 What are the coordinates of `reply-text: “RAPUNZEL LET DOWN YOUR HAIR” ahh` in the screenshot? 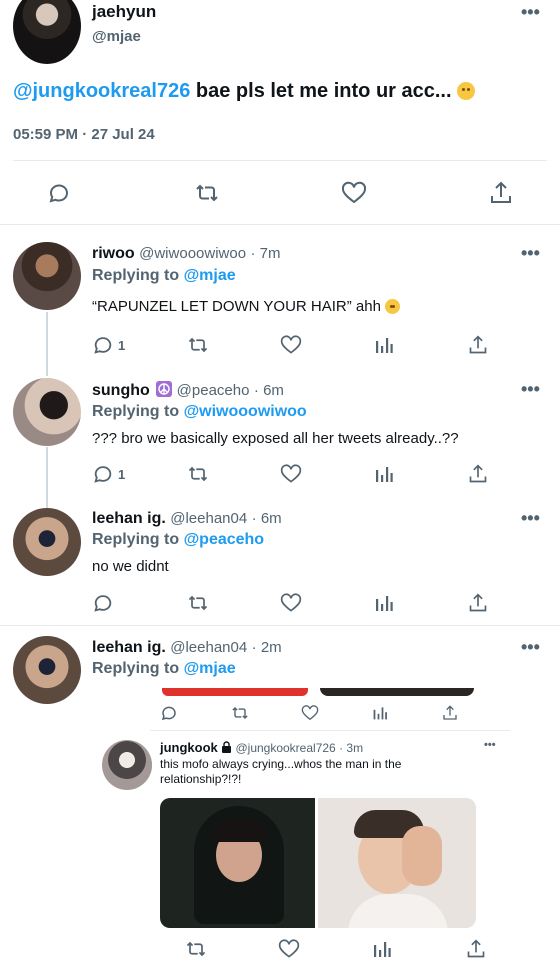 It's located at (246, 306).